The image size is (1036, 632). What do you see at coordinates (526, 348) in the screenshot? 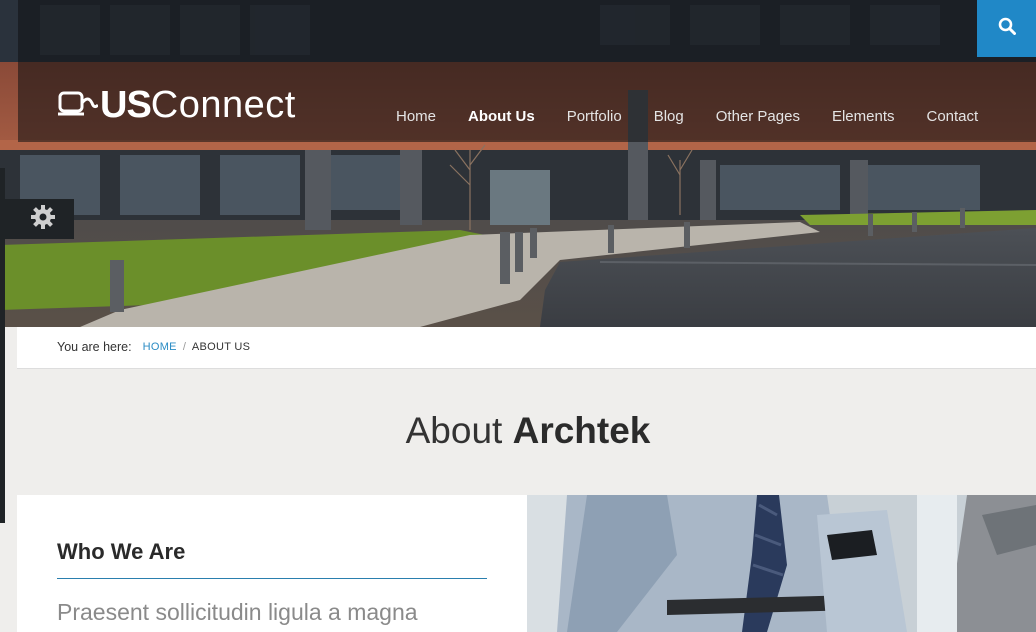
I see `breadcrumb: You are here: HOME / ABOUT US` at bounding box center [526, 348].